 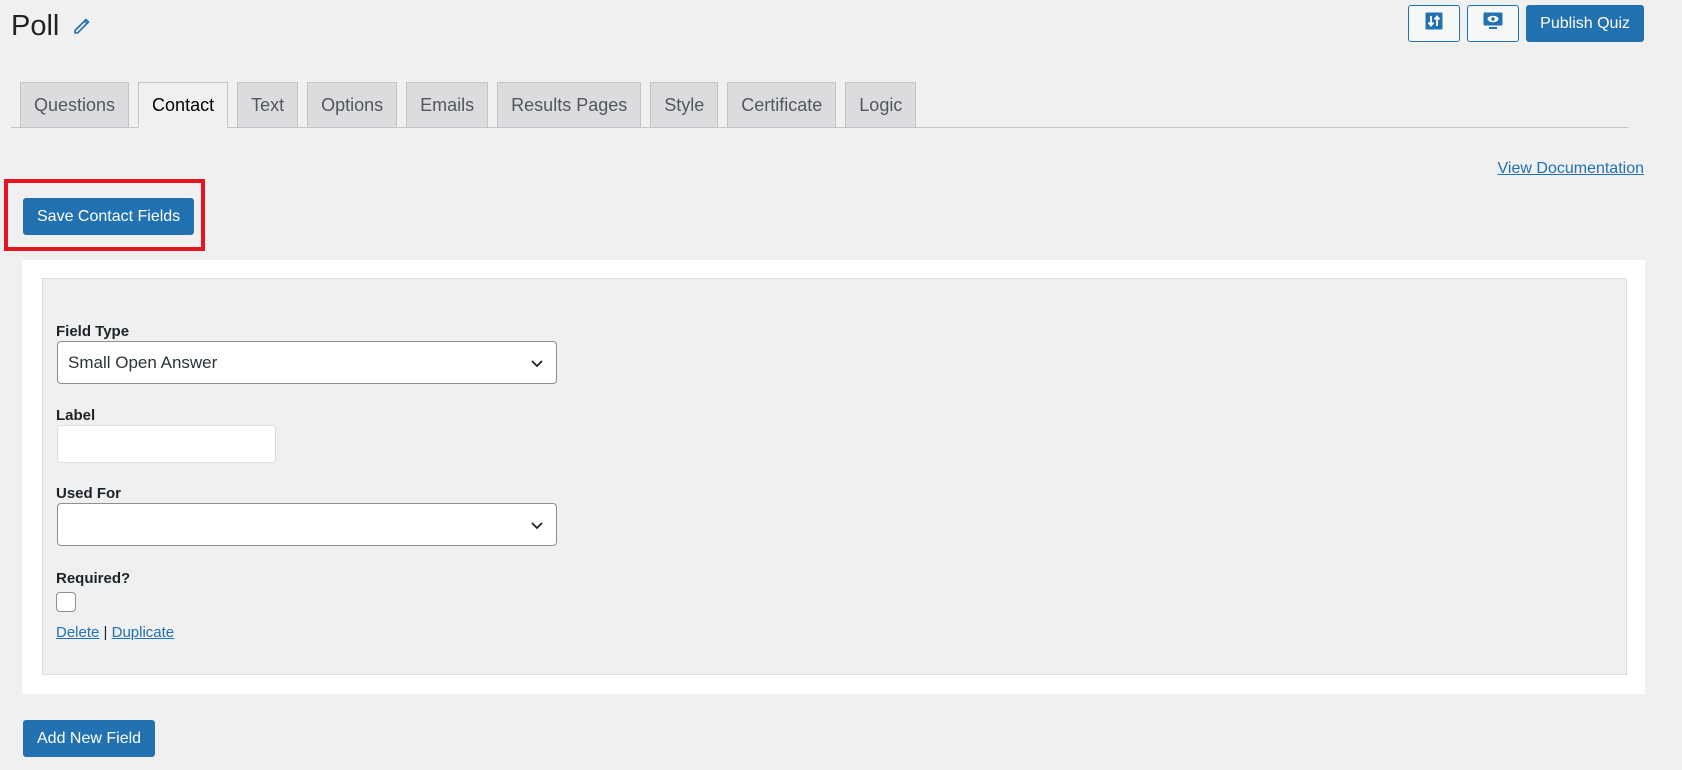 I want to click on tab-style: Style, so click(x=684, y=104).